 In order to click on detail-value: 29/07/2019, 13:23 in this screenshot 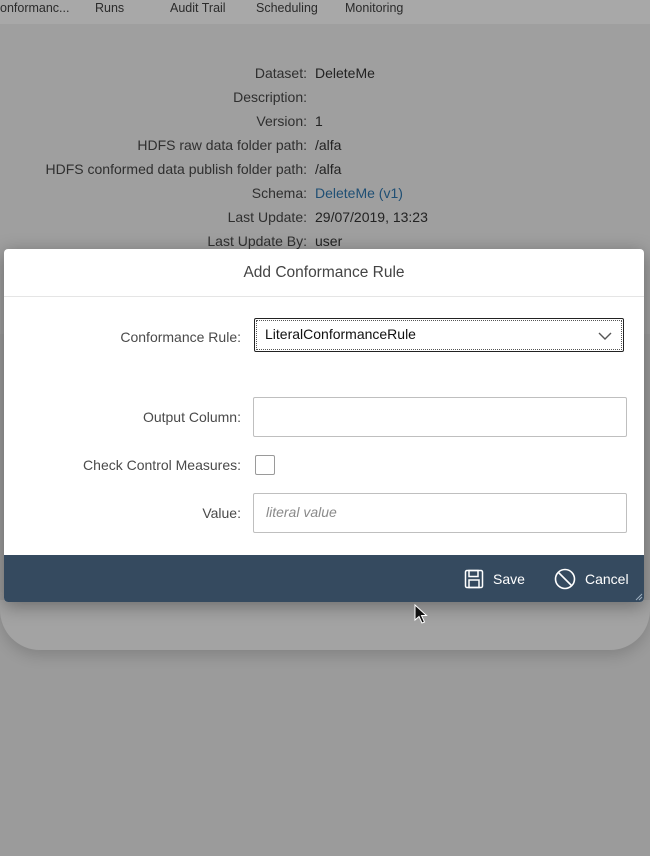, I will do `click(371, 217)`.